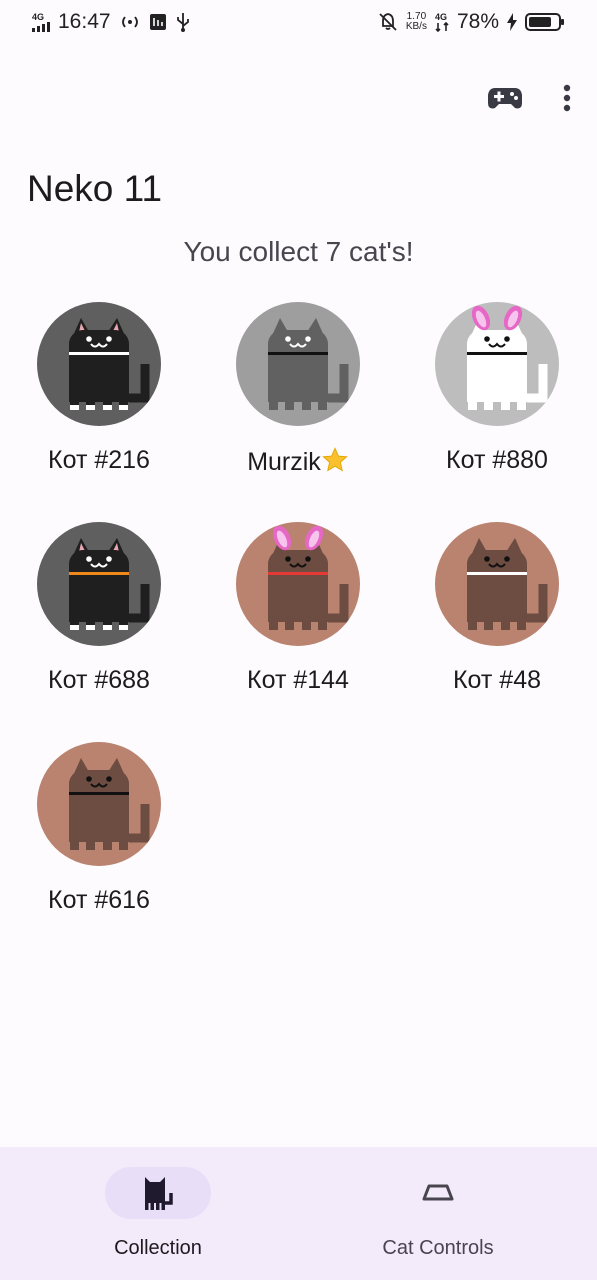 Image resolution: width=597 pixels, height=1280 pixels. I want to click on data-signal-icon: 4G, so click(441, 21).